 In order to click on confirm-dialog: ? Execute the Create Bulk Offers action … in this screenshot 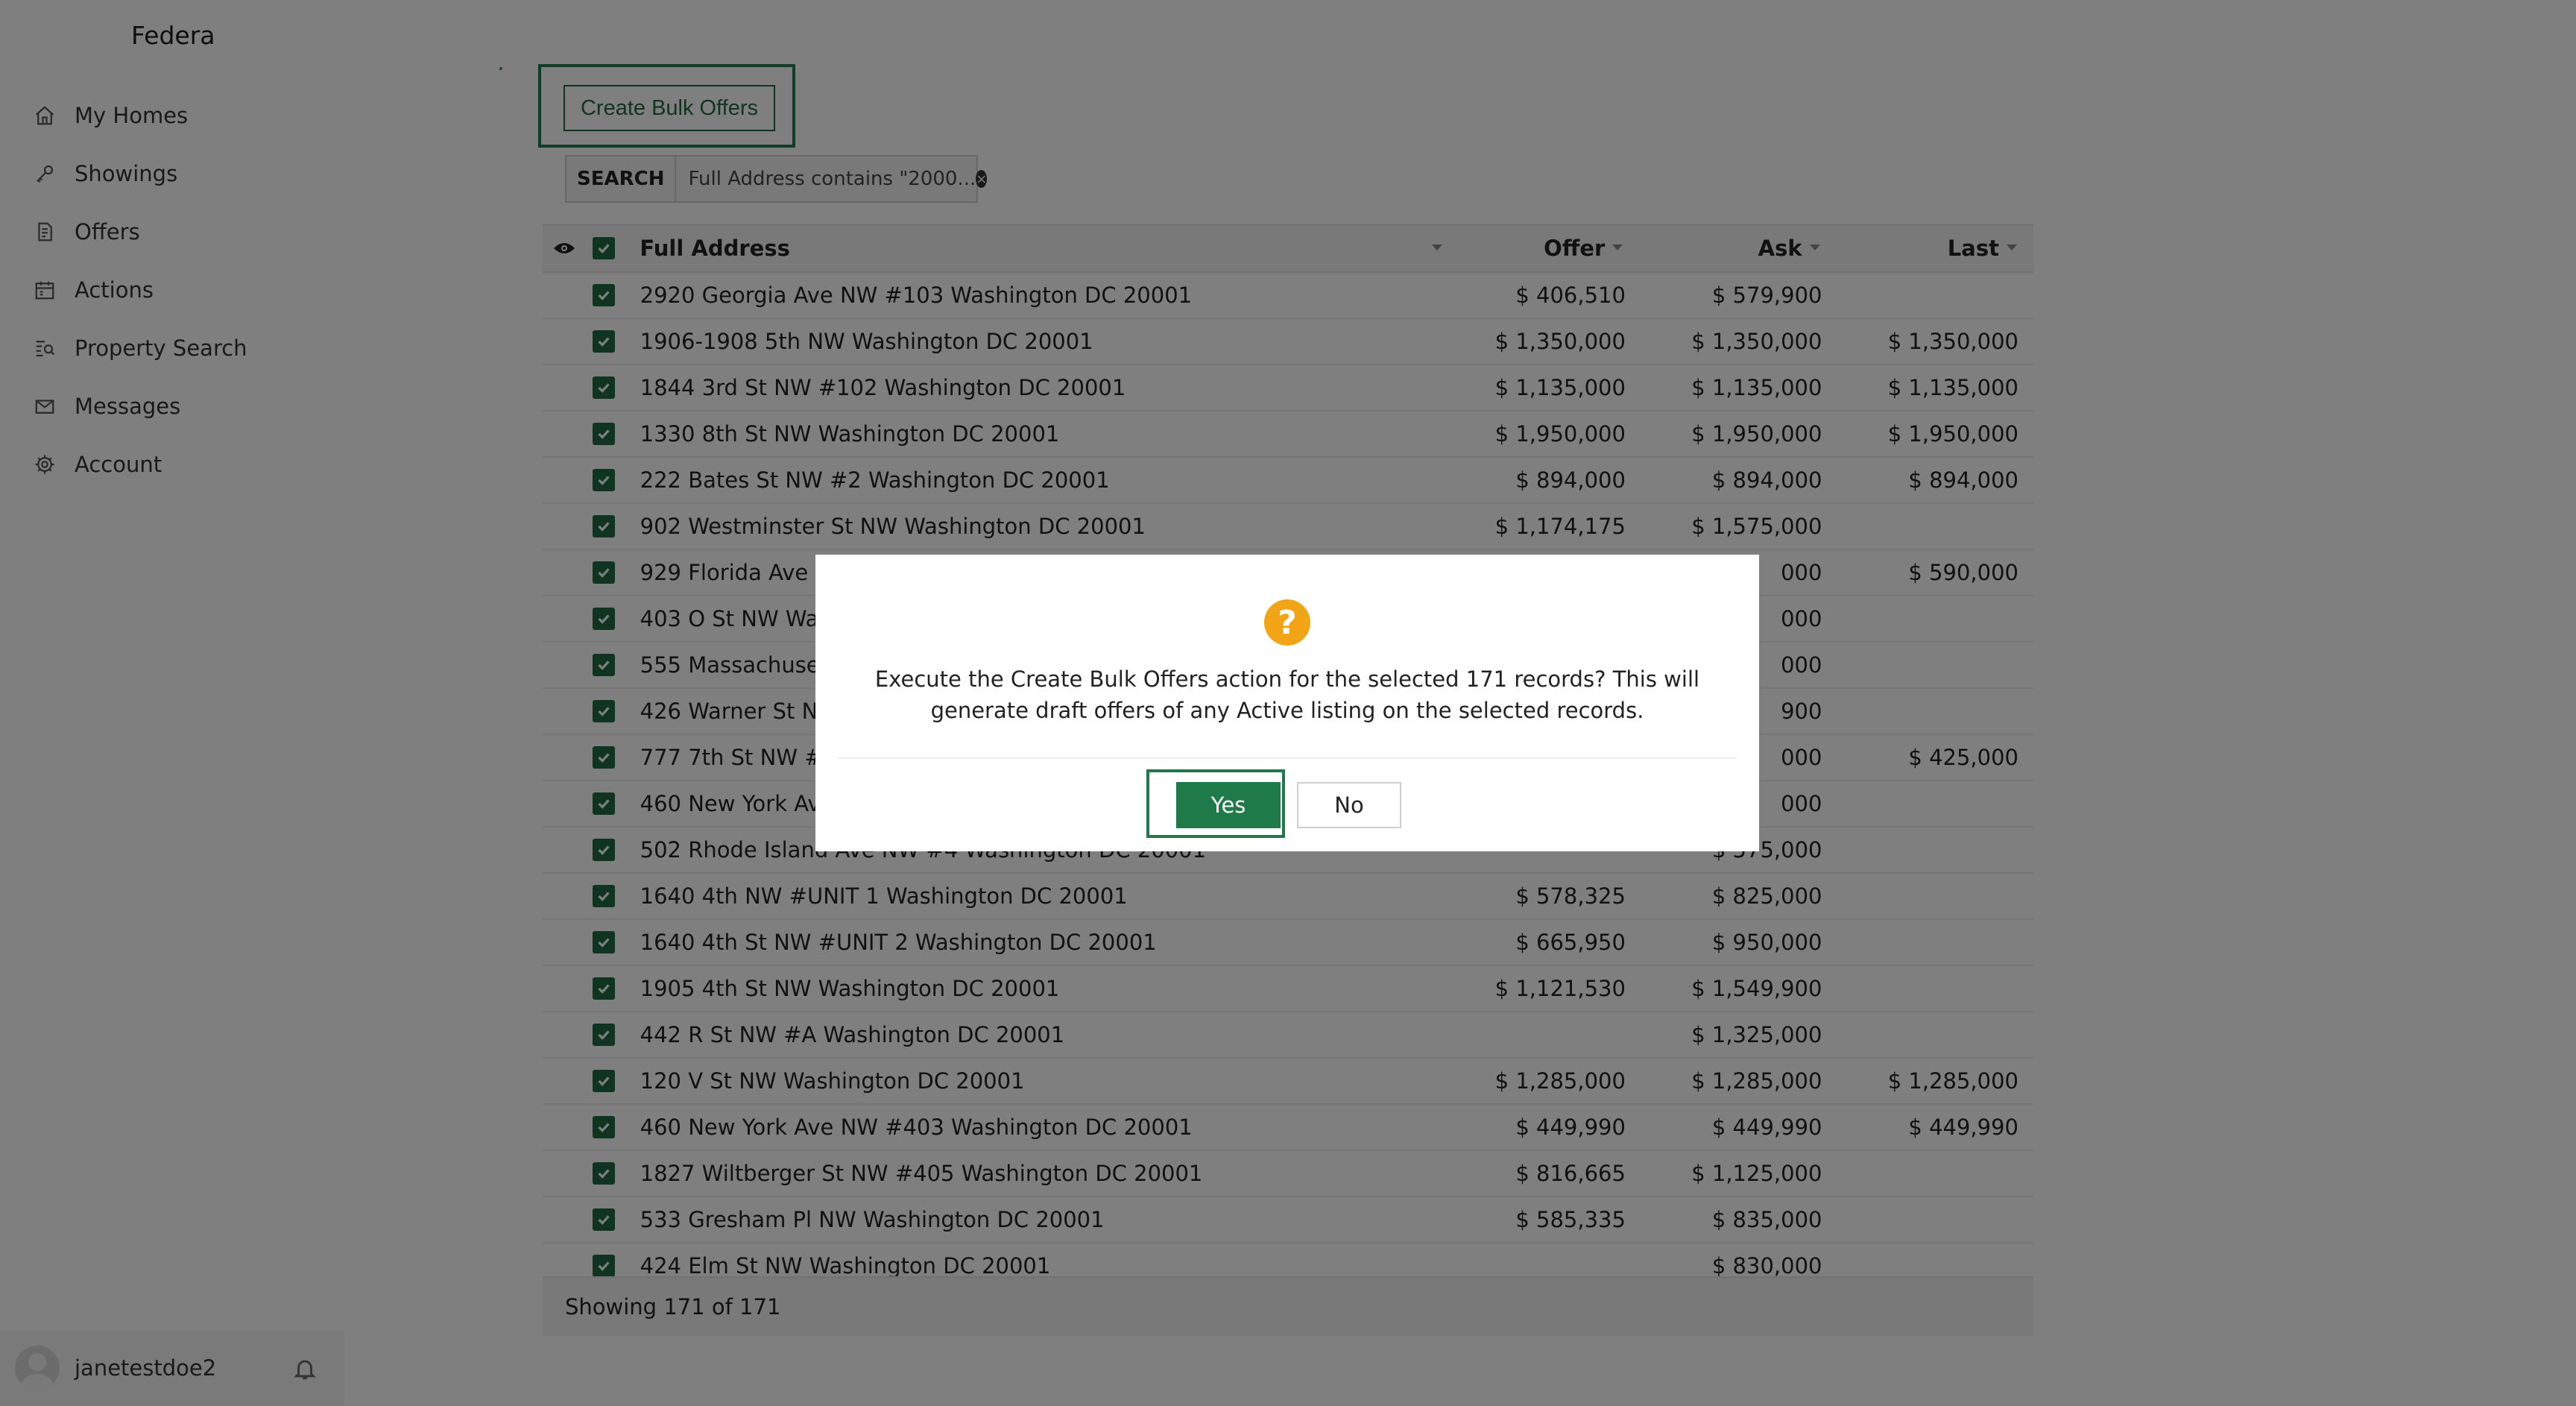, I will do `click(1287, 703)`.